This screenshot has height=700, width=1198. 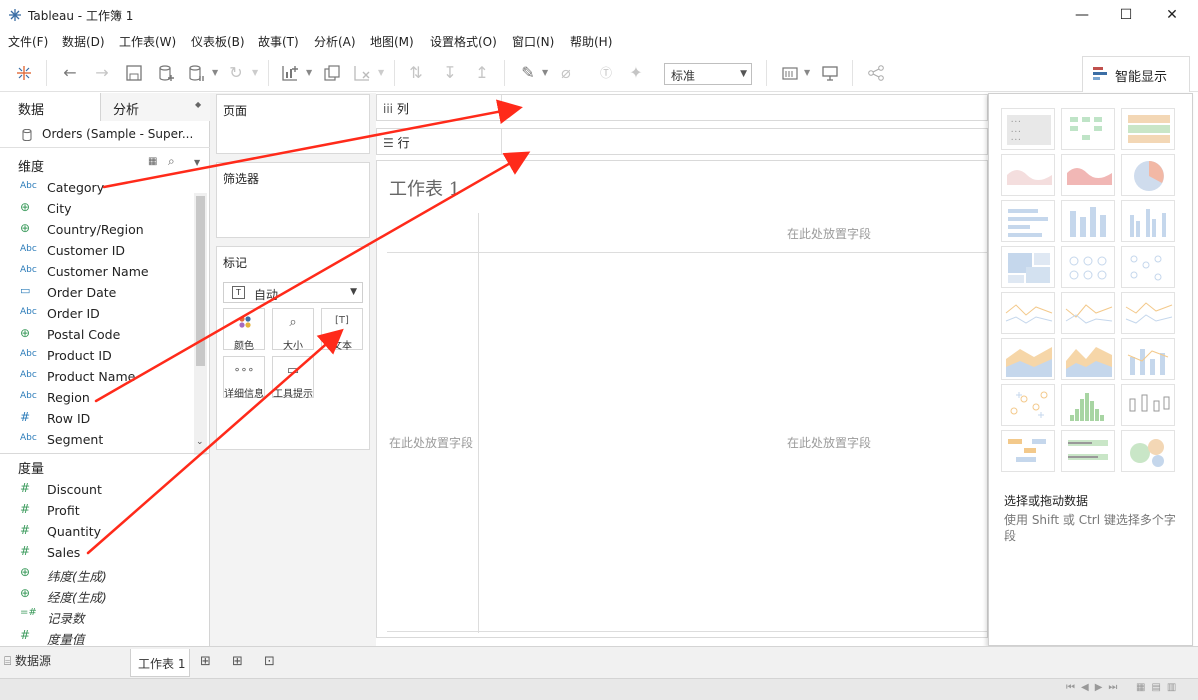 I want to click on sort-ascending-icon: ↧, so click(x=450, y=73).